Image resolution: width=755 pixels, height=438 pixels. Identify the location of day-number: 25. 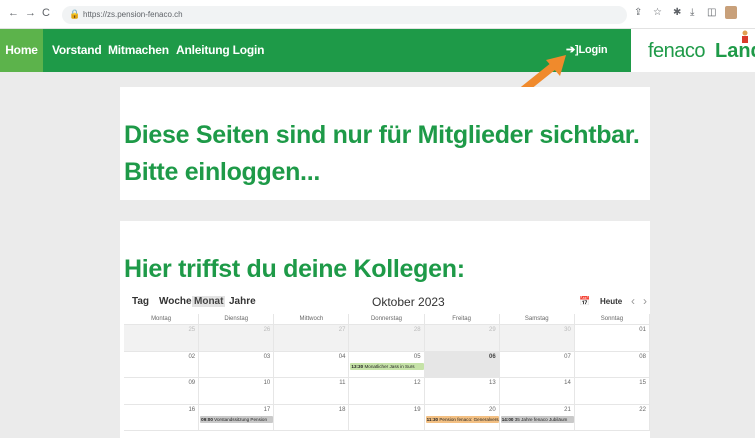
(192, 330).